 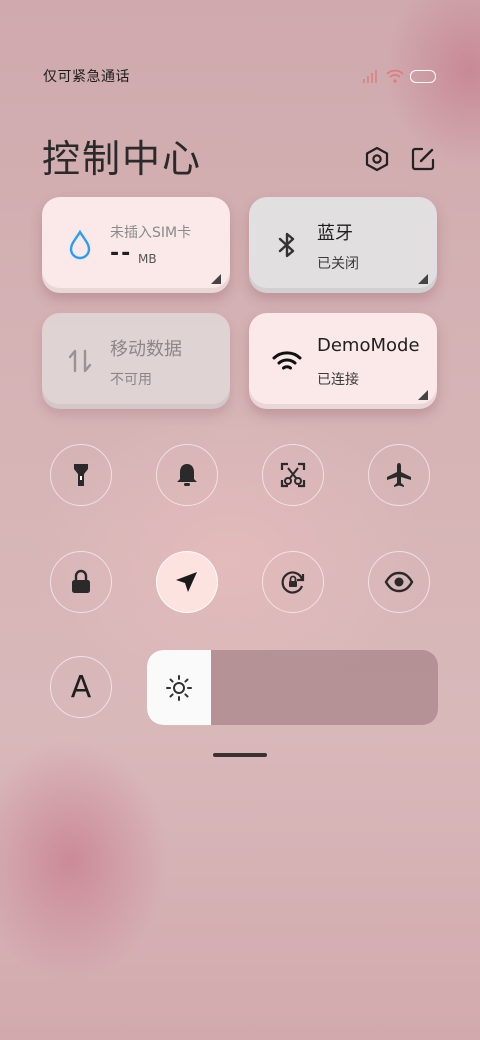 I want to click on page-title: 控制中心, so click(x=122, y=159).